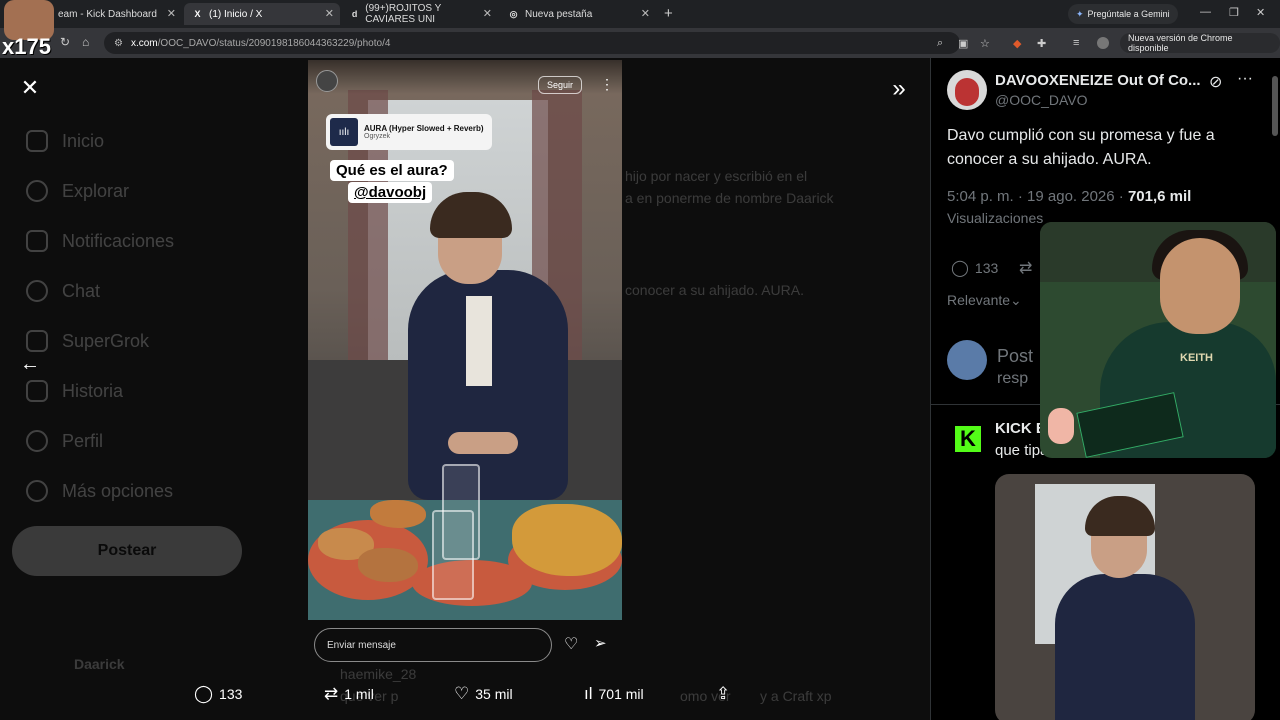  I want to click on post-actions: ◯ 133 ⇄ 1 mil ♡ 35 mil ıl 701 mil ⇪, so click(470, 695).